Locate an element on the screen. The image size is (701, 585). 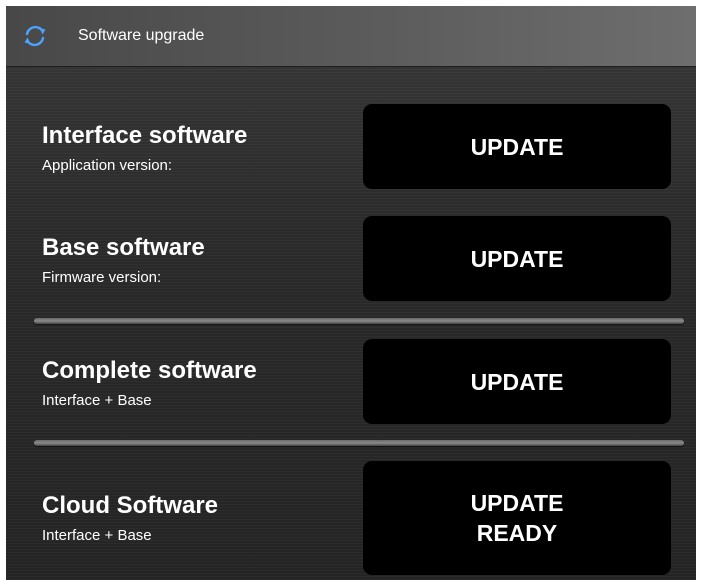
update-complete-button: UPDATE is located at coordinates (517, 381).